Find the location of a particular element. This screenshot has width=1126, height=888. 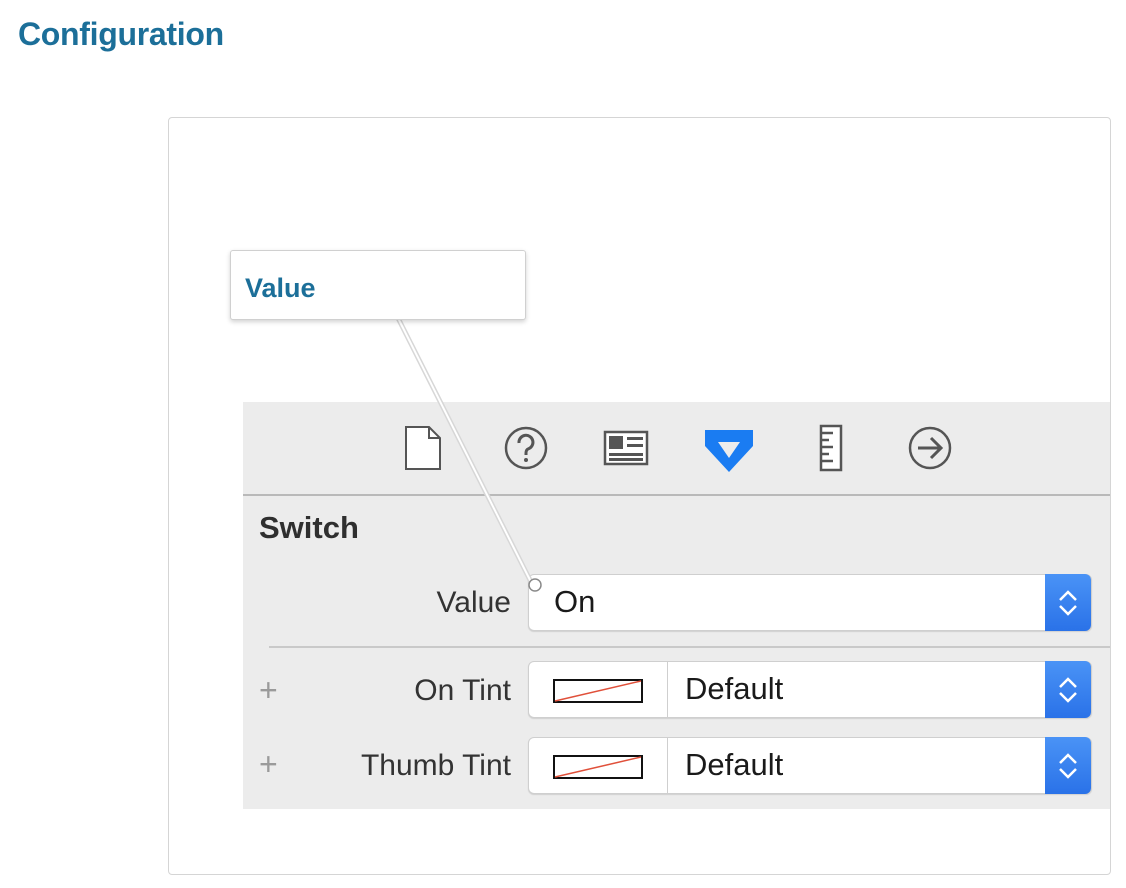

value-label: Value is located at coordinates (473, 602).